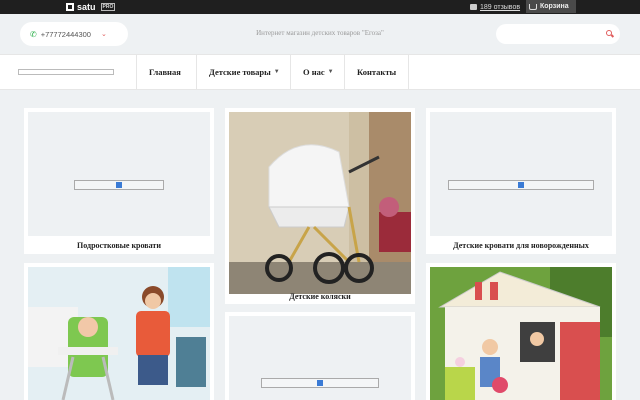 This screenshot has height=400, width=640. Describe the element at coordinates (86, 7) in the screenshot. I see `satu-brand: satu` at that location.